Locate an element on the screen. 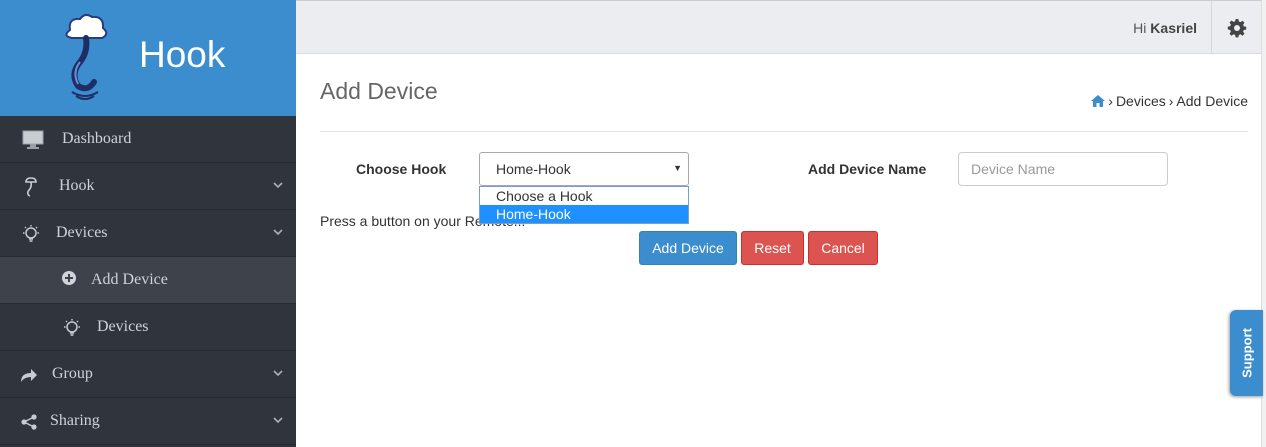  hook-logo-icon is located at coordinates (86, 56).